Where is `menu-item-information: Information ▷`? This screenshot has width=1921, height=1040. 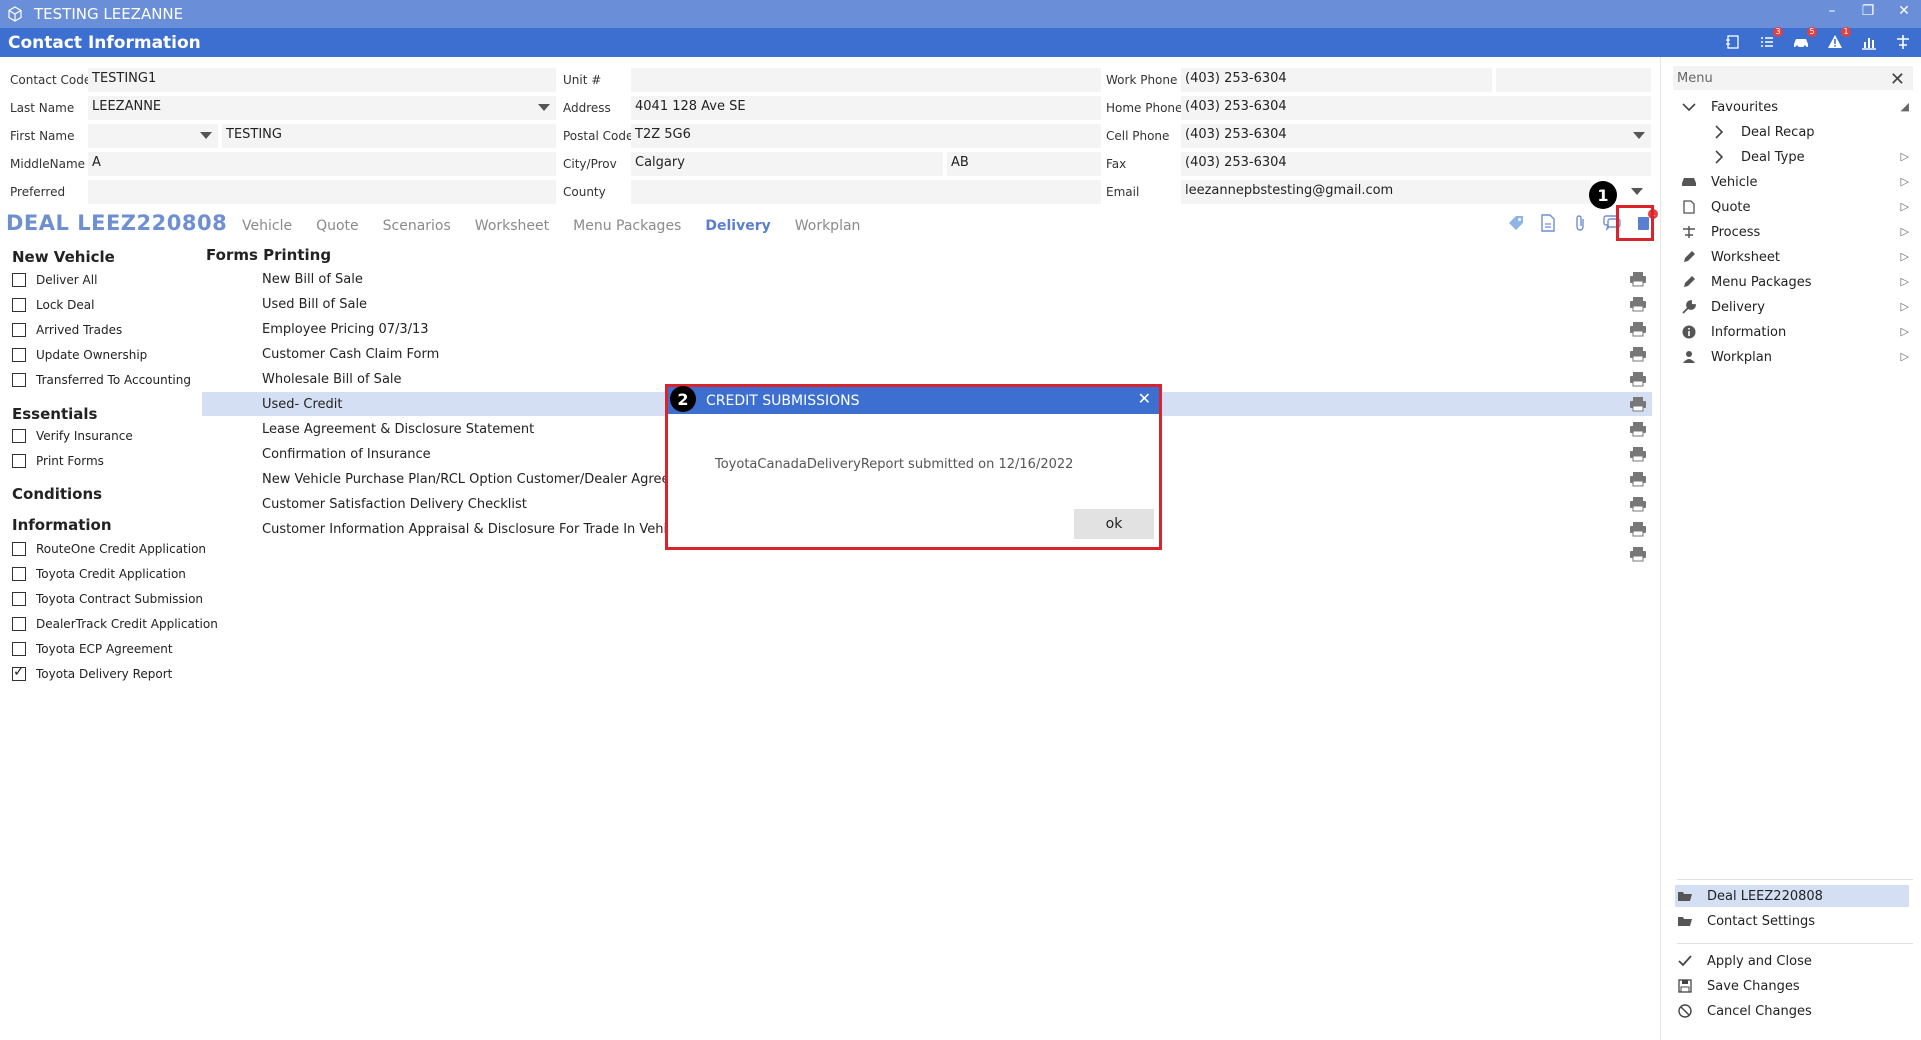
menu-item-information: Information ▷ is located at coordinates (1794, 332).